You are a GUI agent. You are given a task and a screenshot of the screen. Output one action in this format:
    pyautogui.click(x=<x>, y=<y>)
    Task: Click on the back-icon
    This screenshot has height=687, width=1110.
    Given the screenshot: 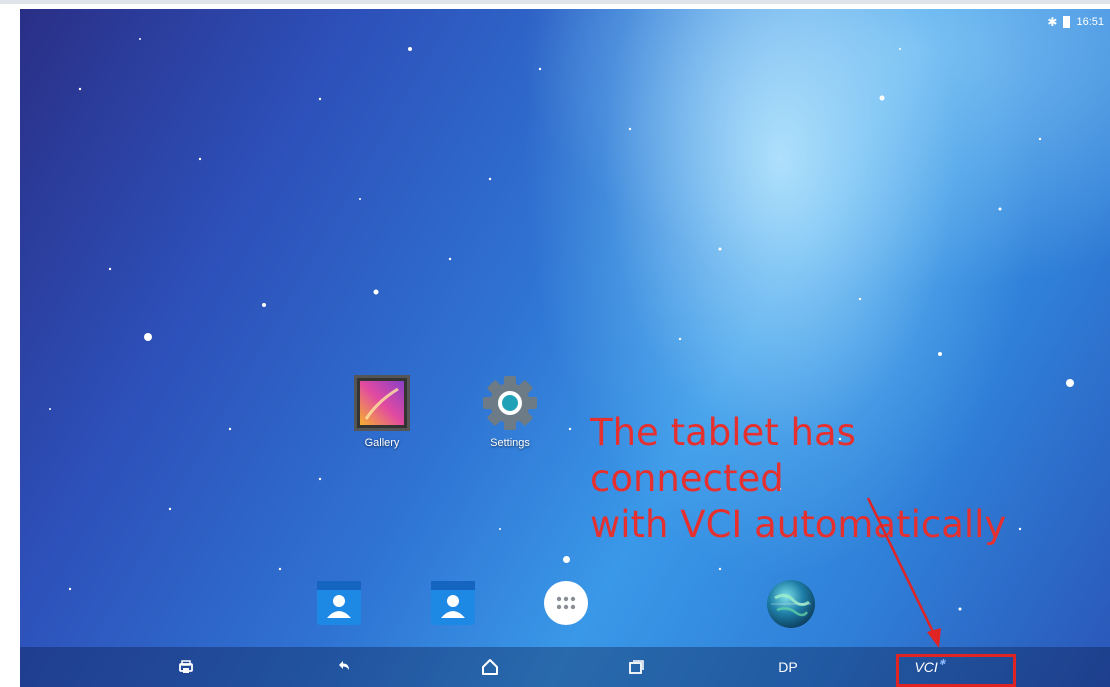 What is the action you would take?
    pyautogui.click(x=344, y=665)
    